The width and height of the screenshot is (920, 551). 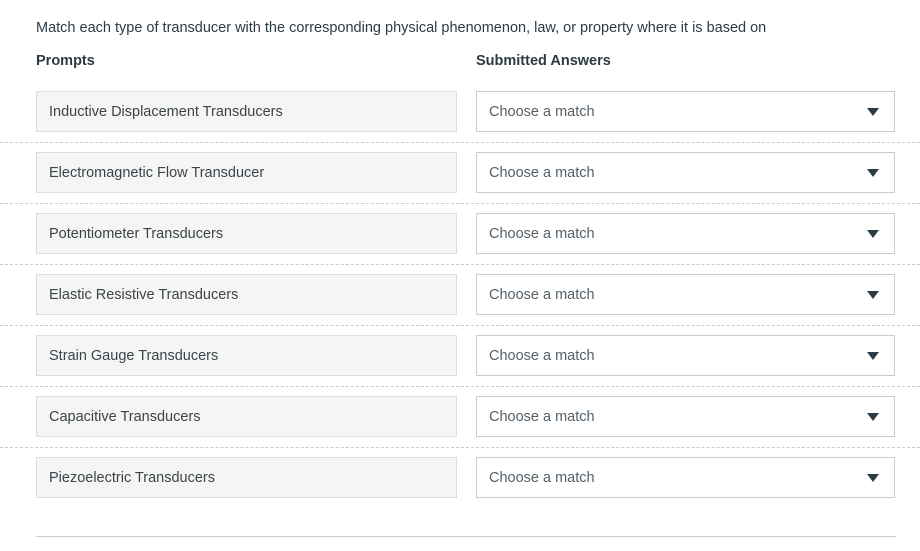 I want to click on prompt-cell: Electromagnetic Flow Transducer, so click(x=246, y=172).